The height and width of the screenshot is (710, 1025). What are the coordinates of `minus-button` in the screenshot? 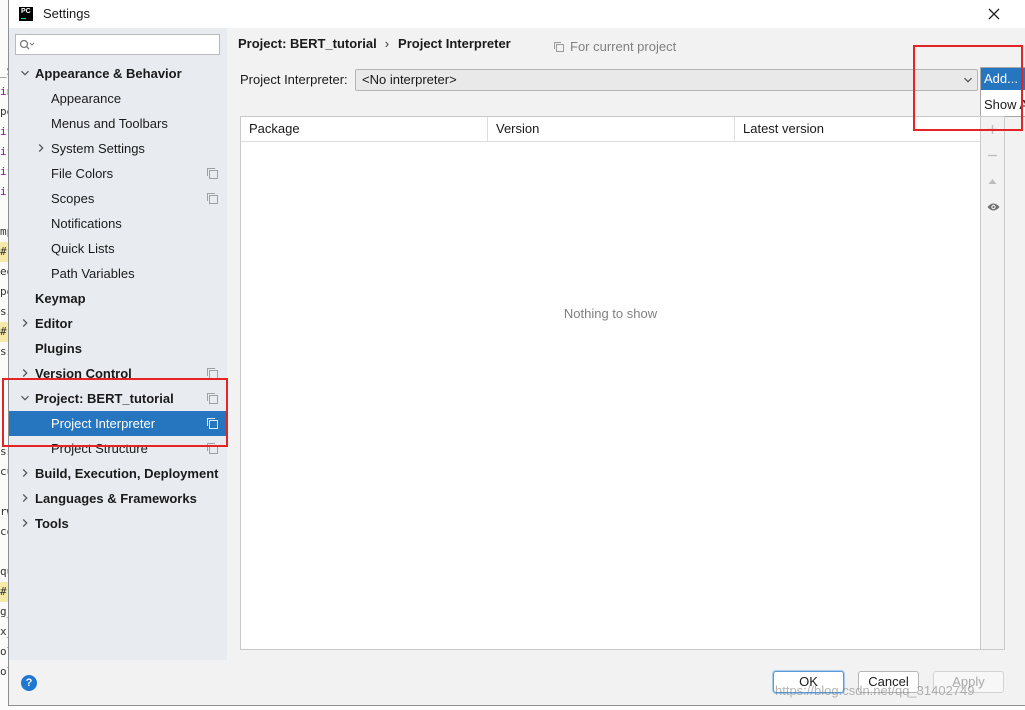 It's located at (992, 156).